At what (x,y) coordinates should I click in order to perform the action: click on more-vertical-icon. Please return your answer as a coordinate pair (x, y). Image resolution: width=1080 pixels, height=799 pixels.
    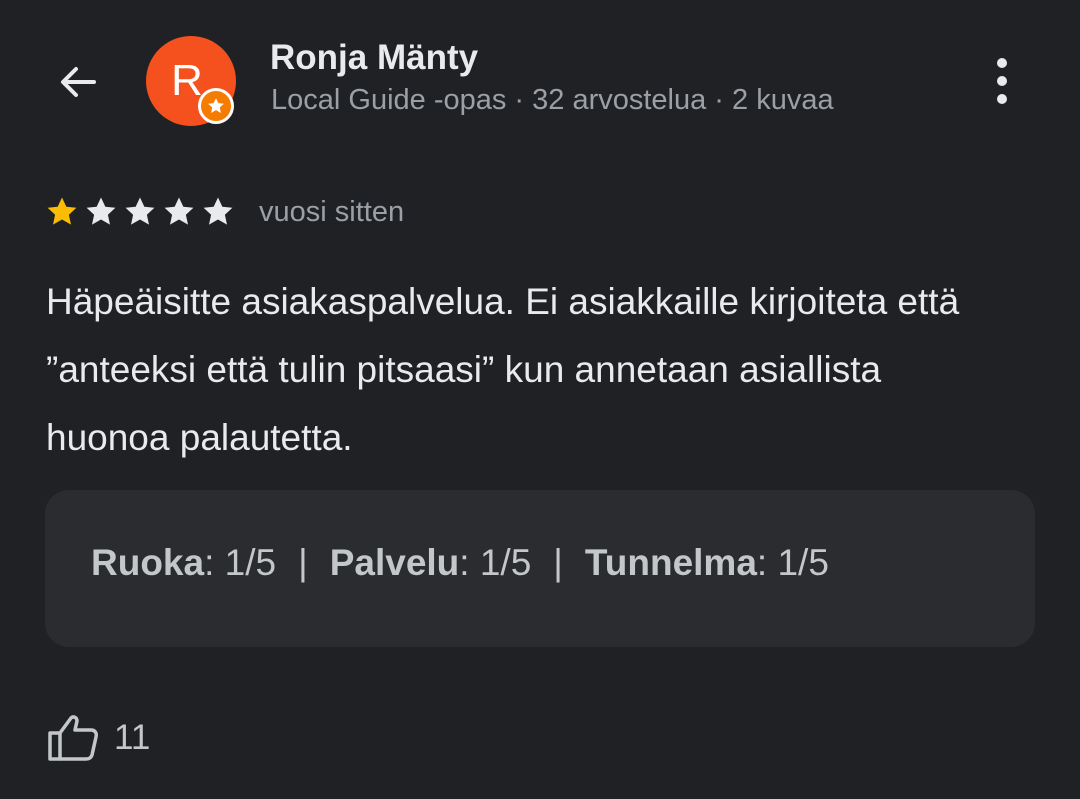
    Looking at the image, I should click on (1002, 63).